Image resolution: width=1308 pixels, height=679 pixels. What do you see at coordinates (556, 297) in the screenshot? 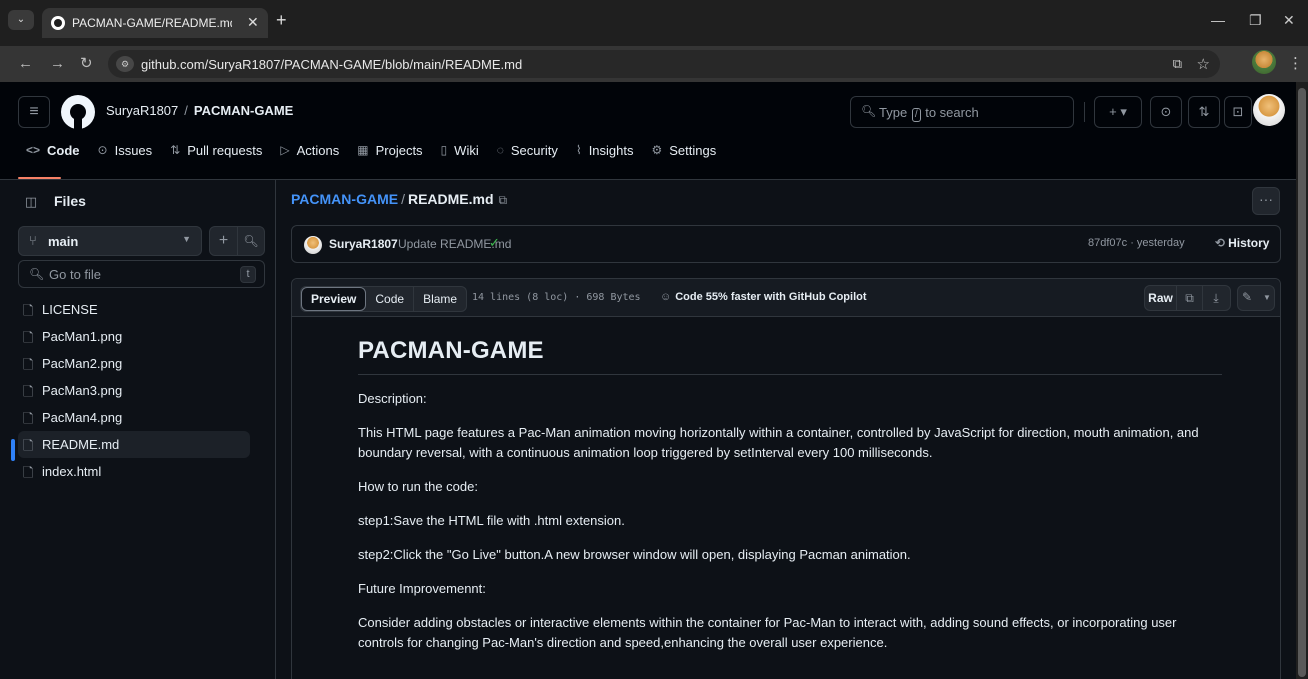
I see `file-stats: 14 lines (8 loc) · 698 Bytes` at bounding box center [556, 297].